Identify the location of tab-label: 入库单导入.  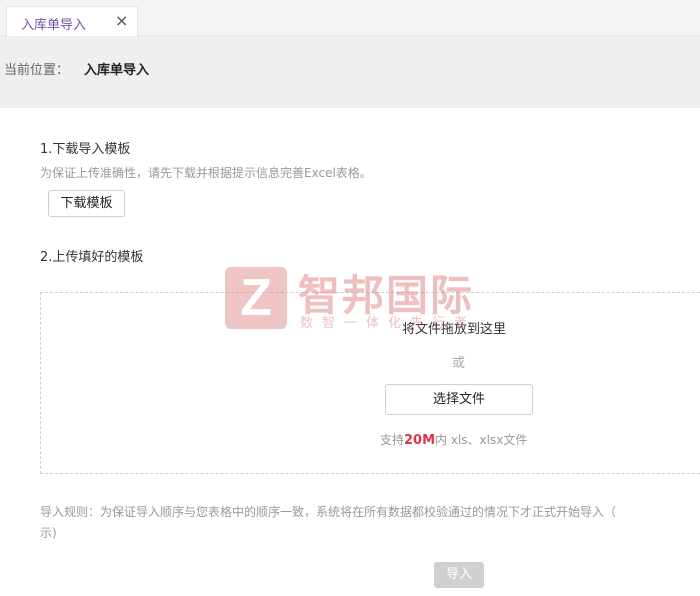
(53, 23).